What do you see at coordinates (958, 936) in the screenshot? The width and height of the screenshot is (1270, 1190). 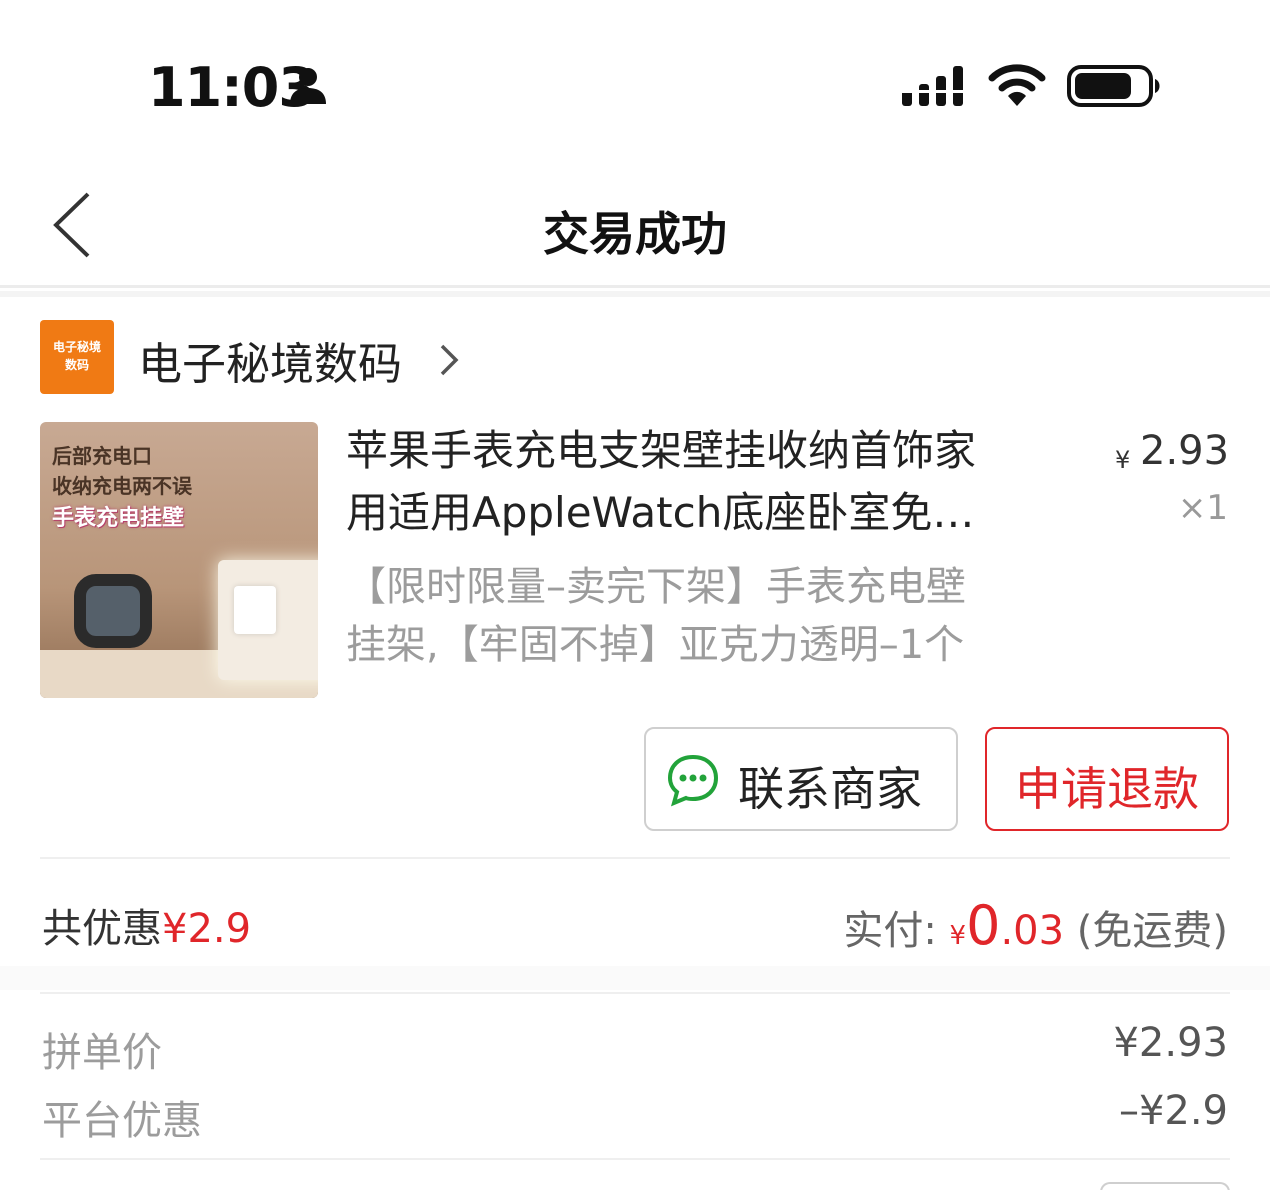 I see `paid-currency-symbol: ¥` at bounding box center [958, 936].